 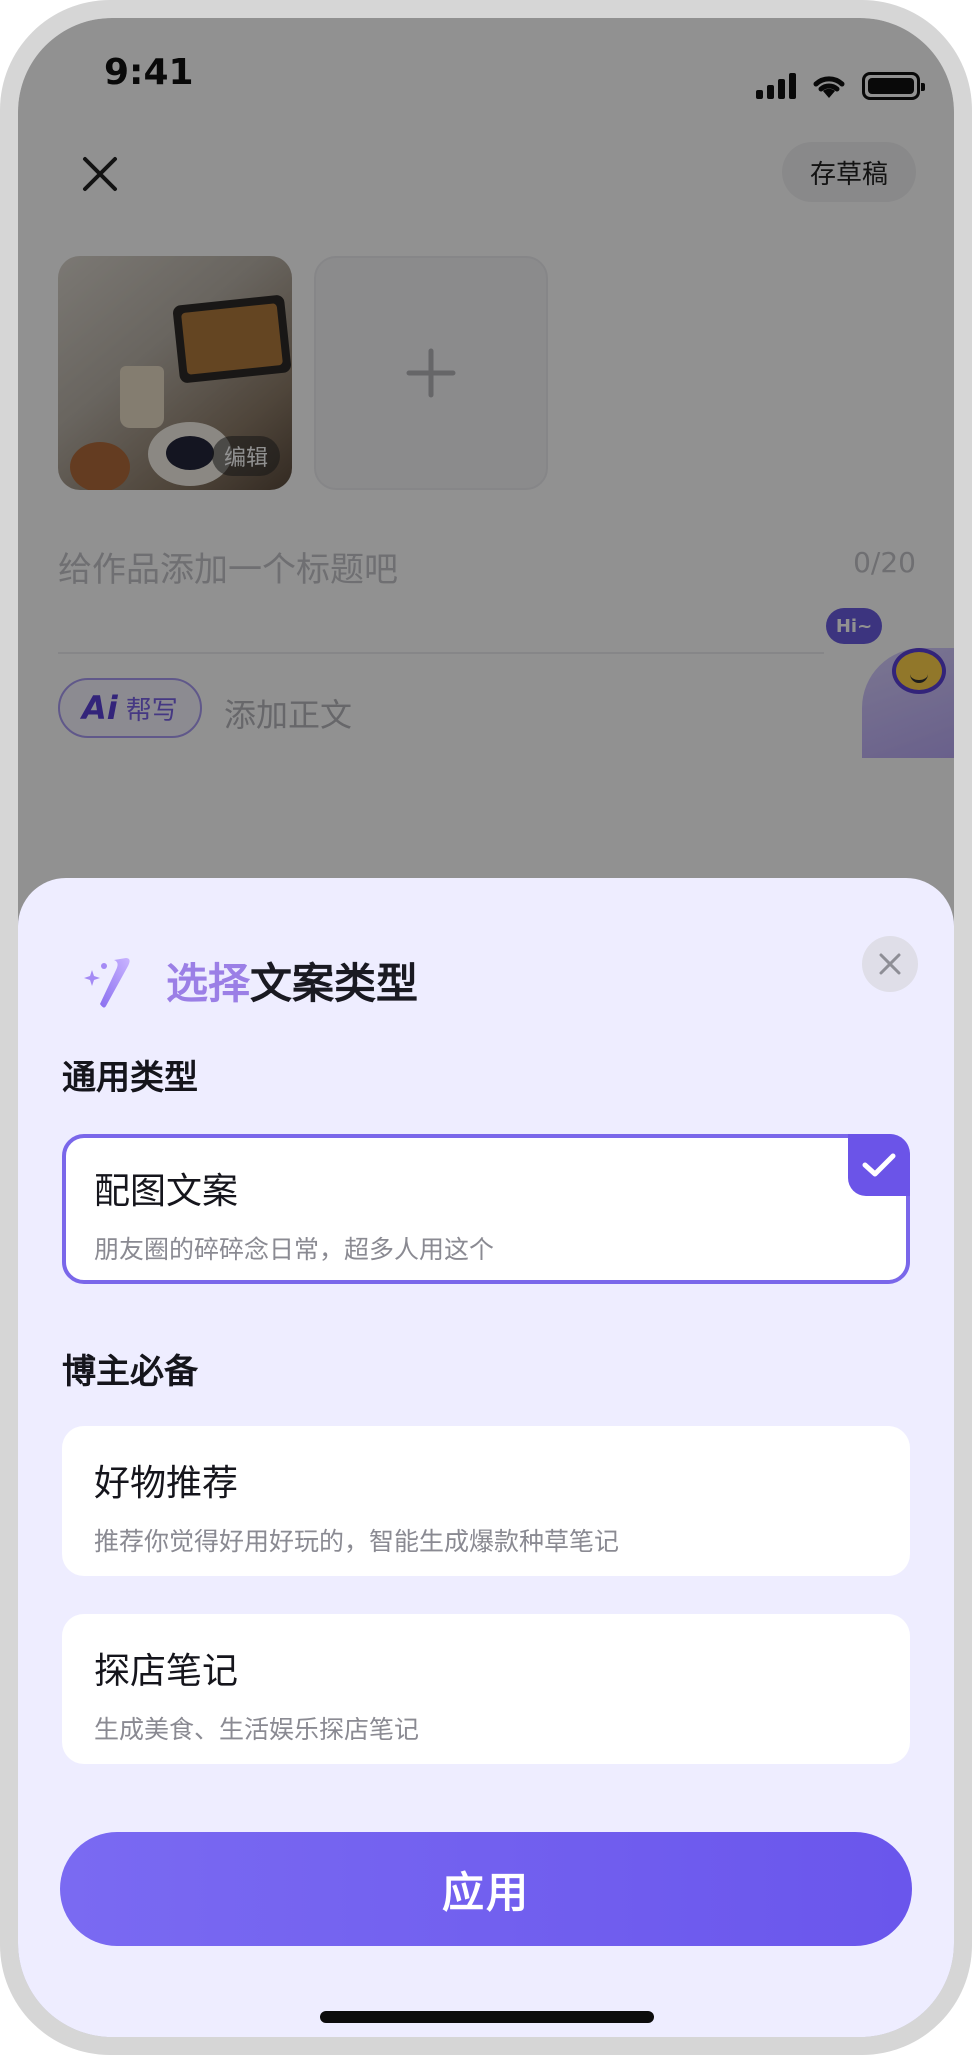 What do you see at coordinates (130, 1372) in the screenshot?
I see `section-label-blogger: 博主必备` at bounding box center [130, 1372].